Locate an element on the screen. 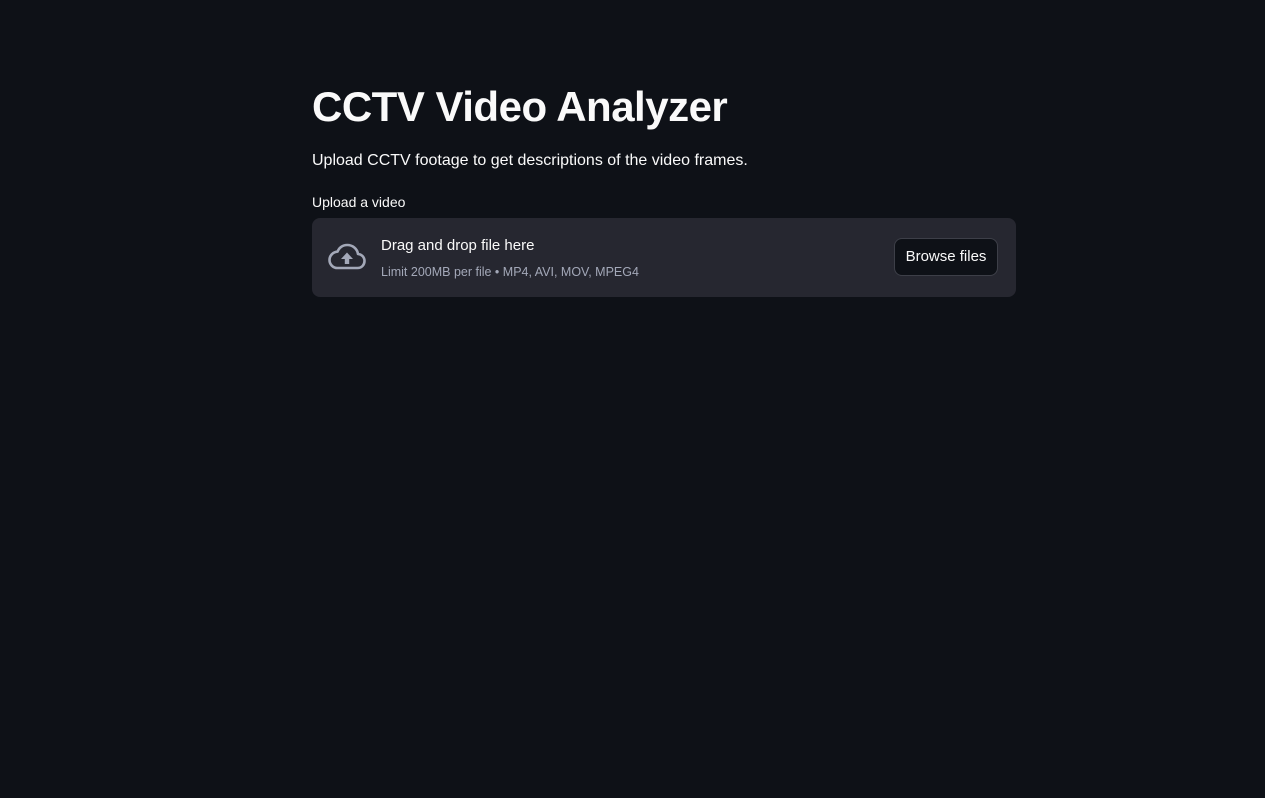  cloud-upload-icon is located at coordinates (347, 257).